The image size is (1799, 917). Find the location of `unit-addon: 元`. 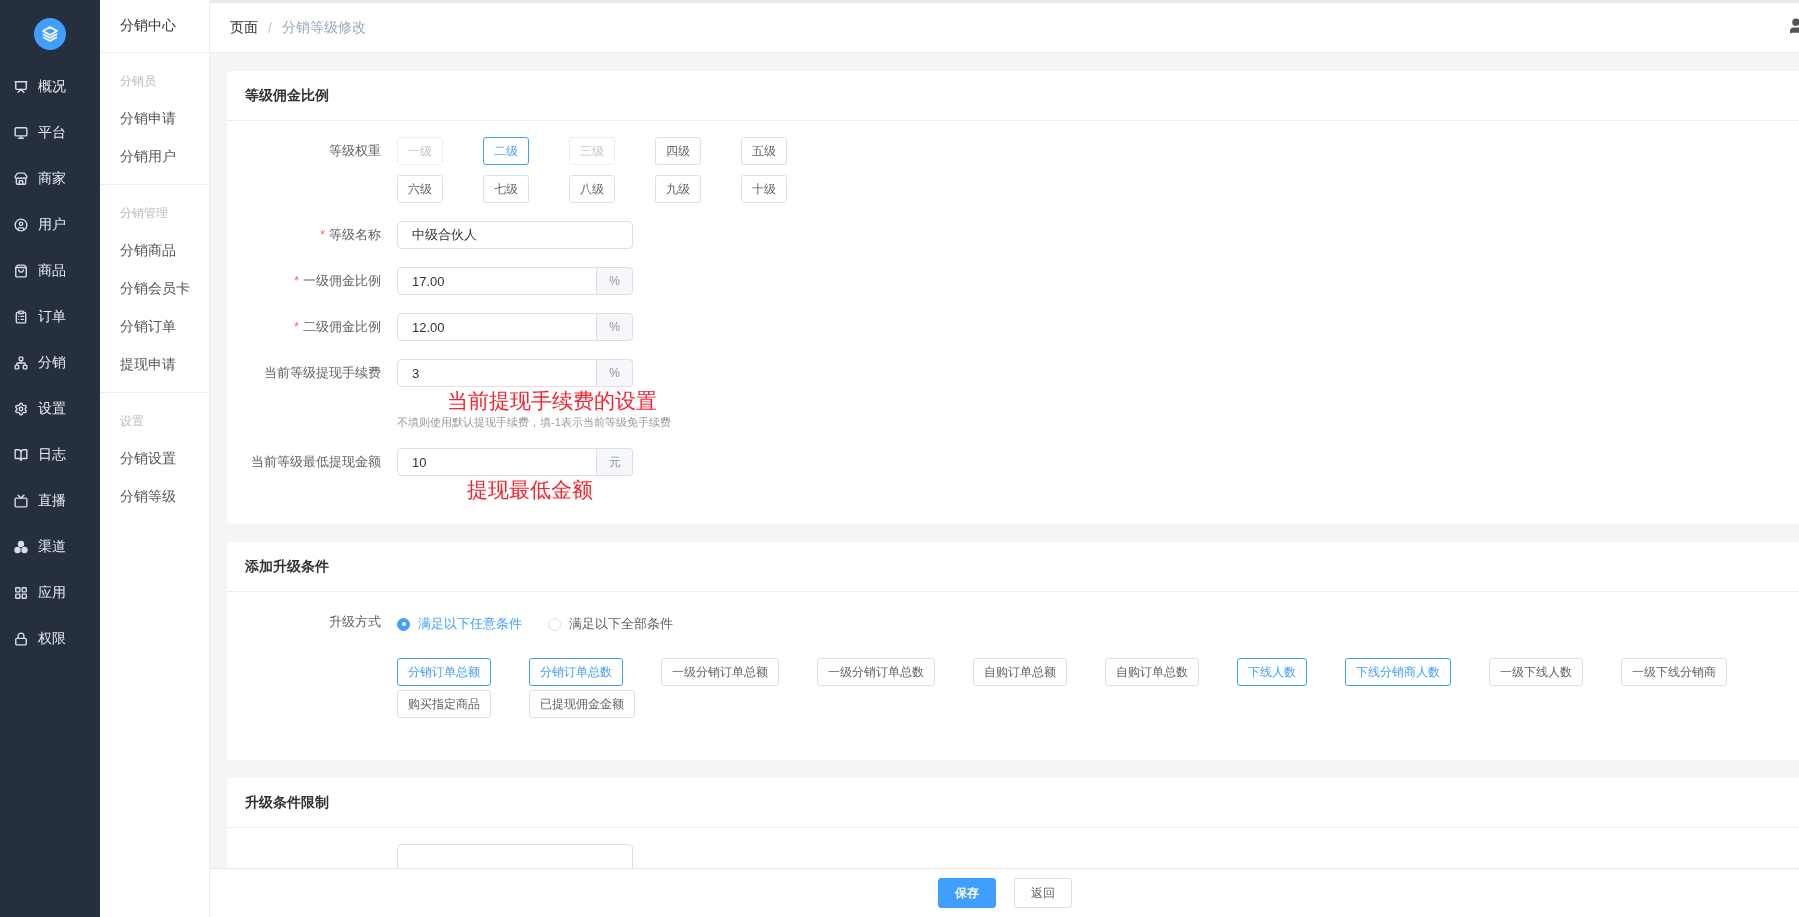

unit-addon: 元 is located at coordinates (615, 462).